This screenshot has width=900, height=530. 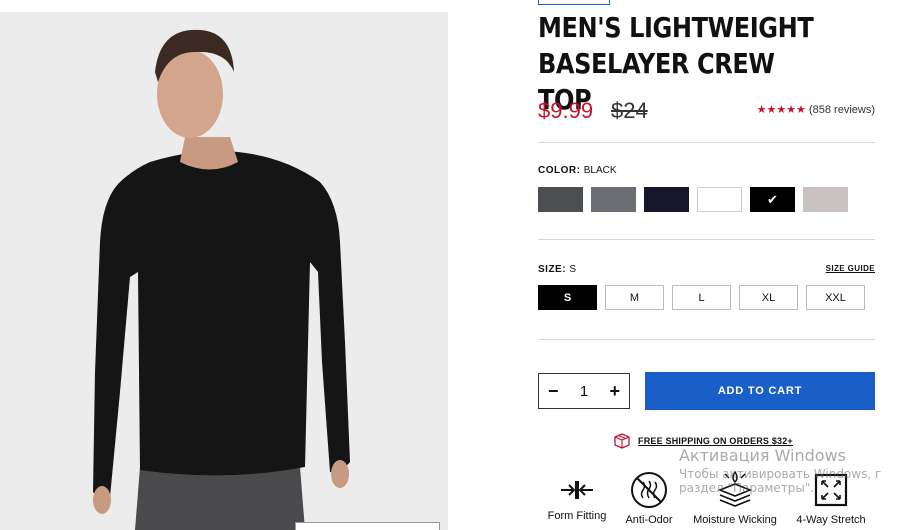 I want to click on color-swatch-charcoal, so click(x=560, y=199).